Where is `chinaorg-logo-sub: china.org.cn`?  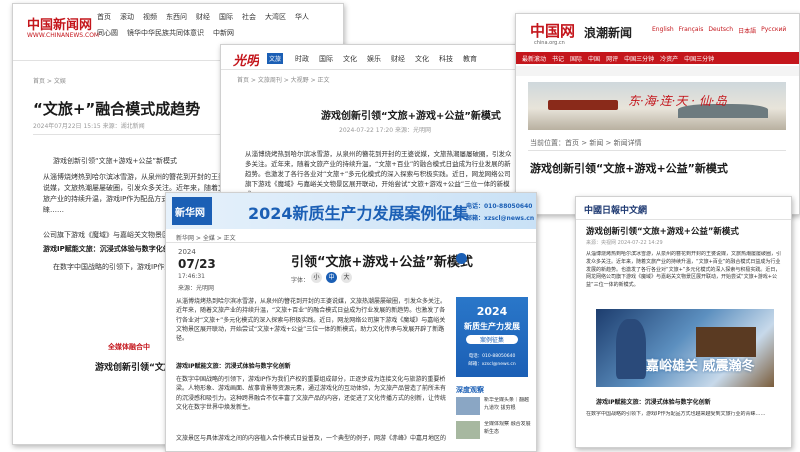 chinaorg-logo-sub: china.org.cn is located at coordinates (549, 43).